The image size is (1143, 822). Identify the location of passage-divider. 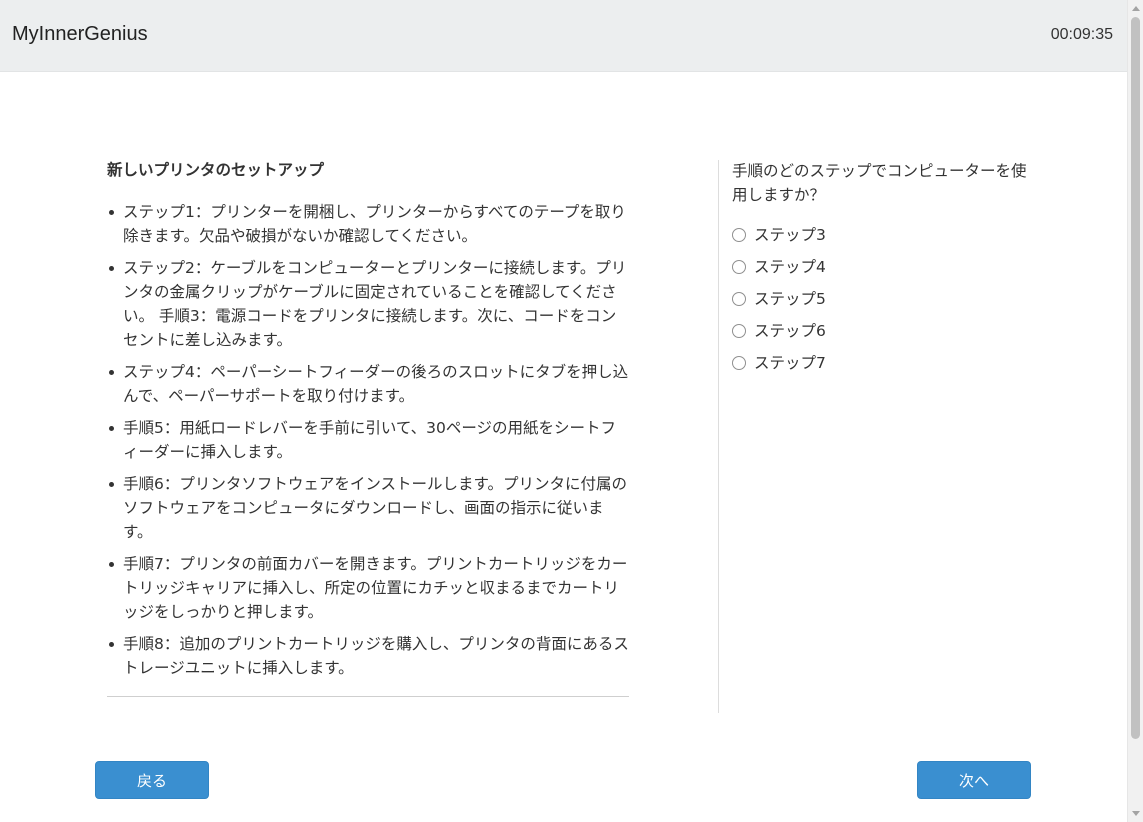
(368, 696).